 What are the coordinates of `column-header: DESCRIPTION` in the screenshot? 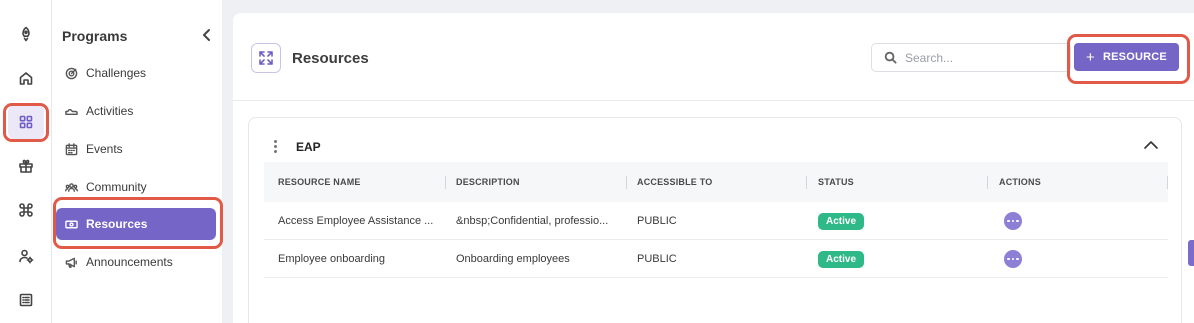 It's located at (488, 182).